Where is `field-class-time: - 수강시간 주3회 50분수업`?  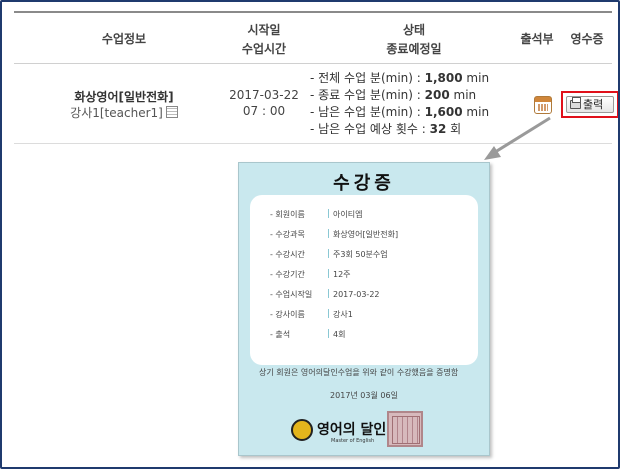 field-class-time: - 수강시간 주3회 50분수업 is located at coordinates (329, 254).